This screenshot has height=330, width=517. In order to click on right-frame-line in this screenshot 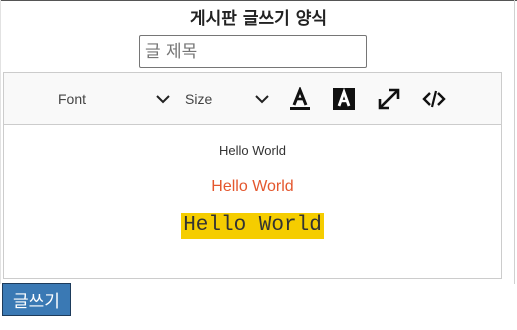, I will do `click(514, 142)`.